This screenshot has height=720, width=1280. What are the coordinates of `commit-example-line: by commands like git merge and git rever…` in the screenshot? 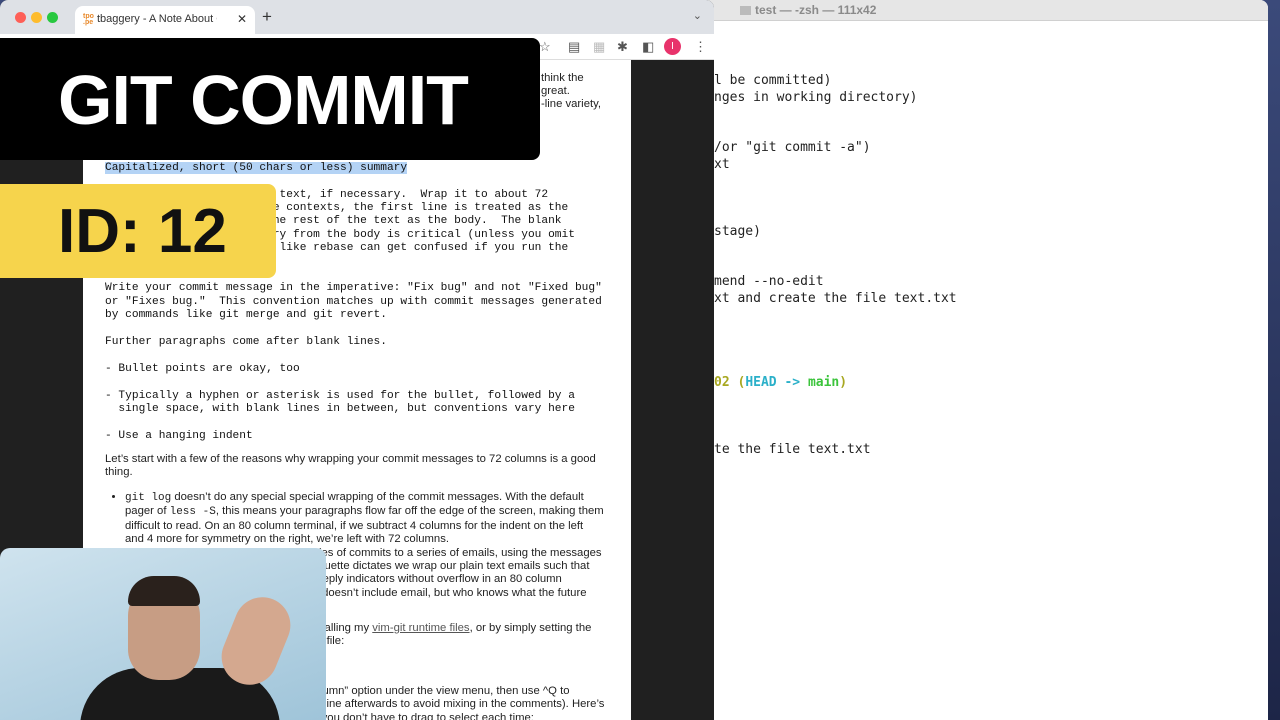 It's located at (246, 315).